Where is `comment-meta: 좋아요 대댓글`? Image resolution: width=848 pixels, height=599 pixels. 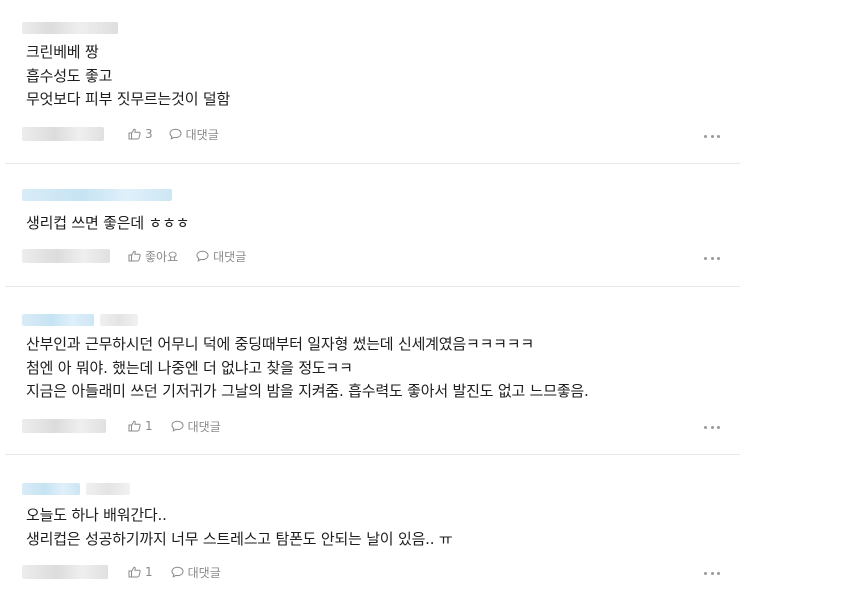 comment-meta: 좋아요 대댓글 is located at coordinates (134, 256).